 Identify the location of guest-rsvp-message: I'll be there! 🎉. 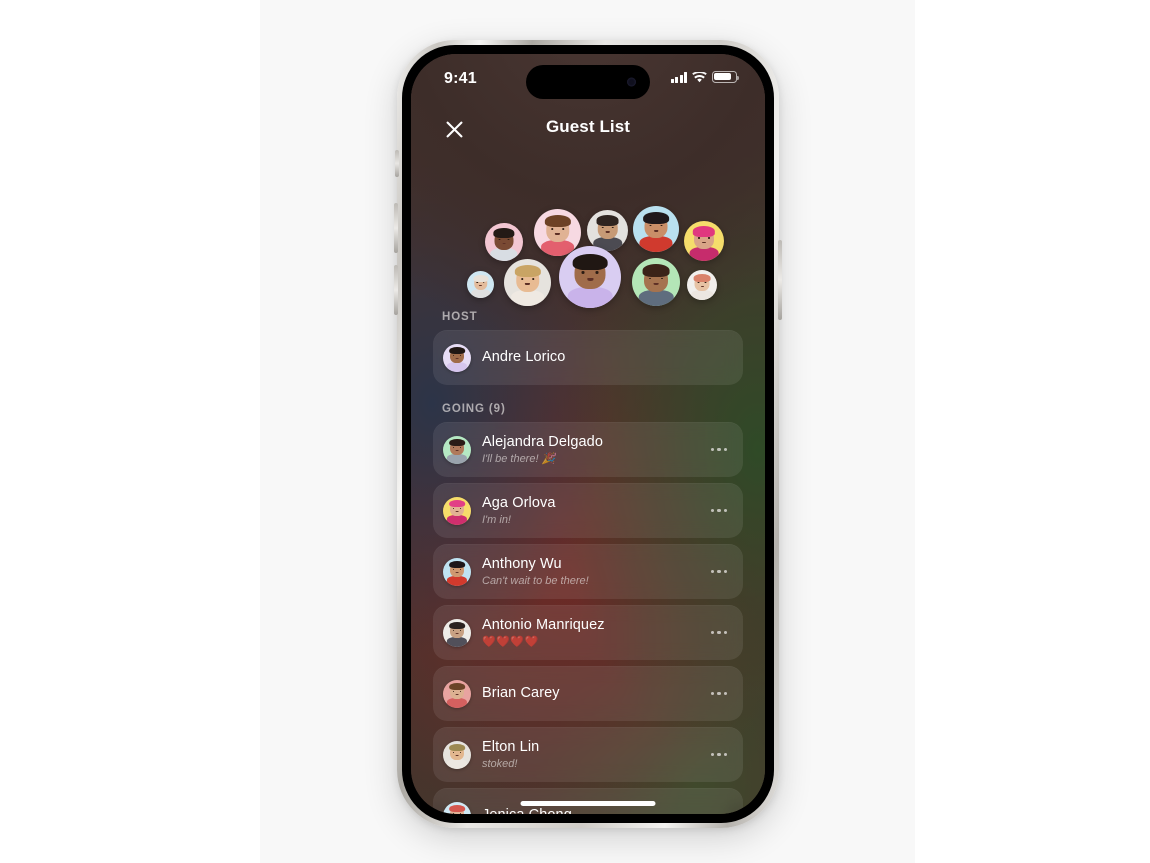
(519, 458).